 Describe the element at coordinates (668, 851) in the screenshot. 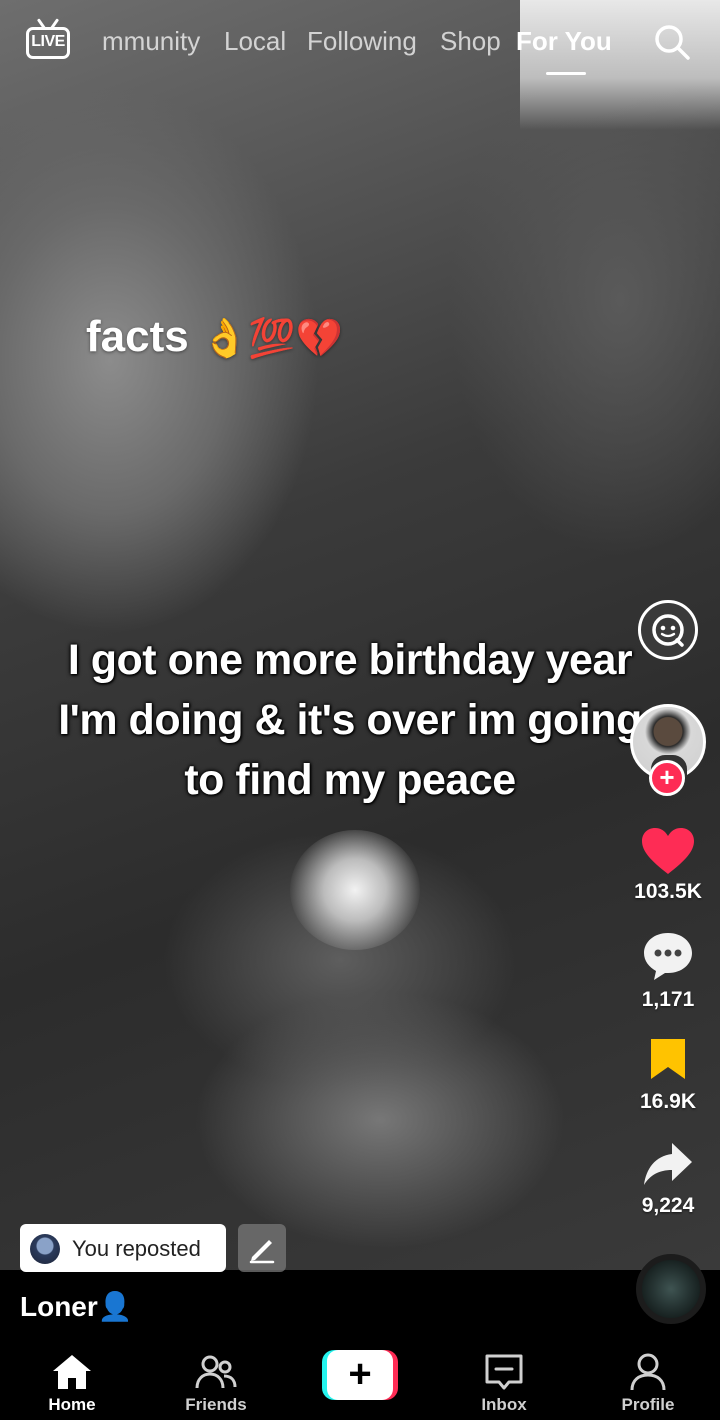

I see `heart-icon` at that location.